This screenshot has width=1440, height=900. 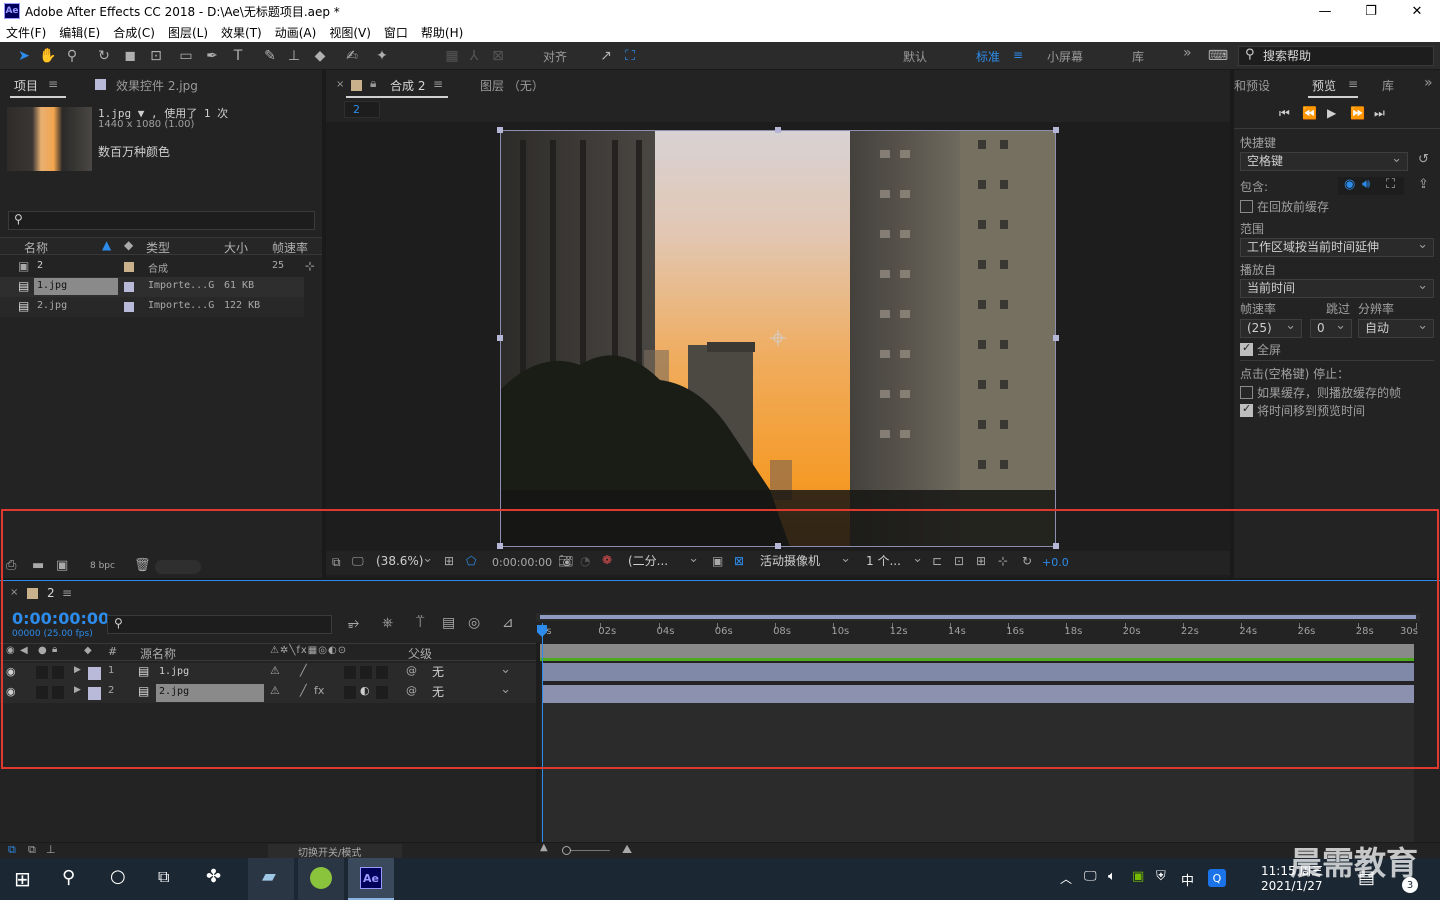 I want to click on menu-help: 帮助(H), so click(x=442, y=32).